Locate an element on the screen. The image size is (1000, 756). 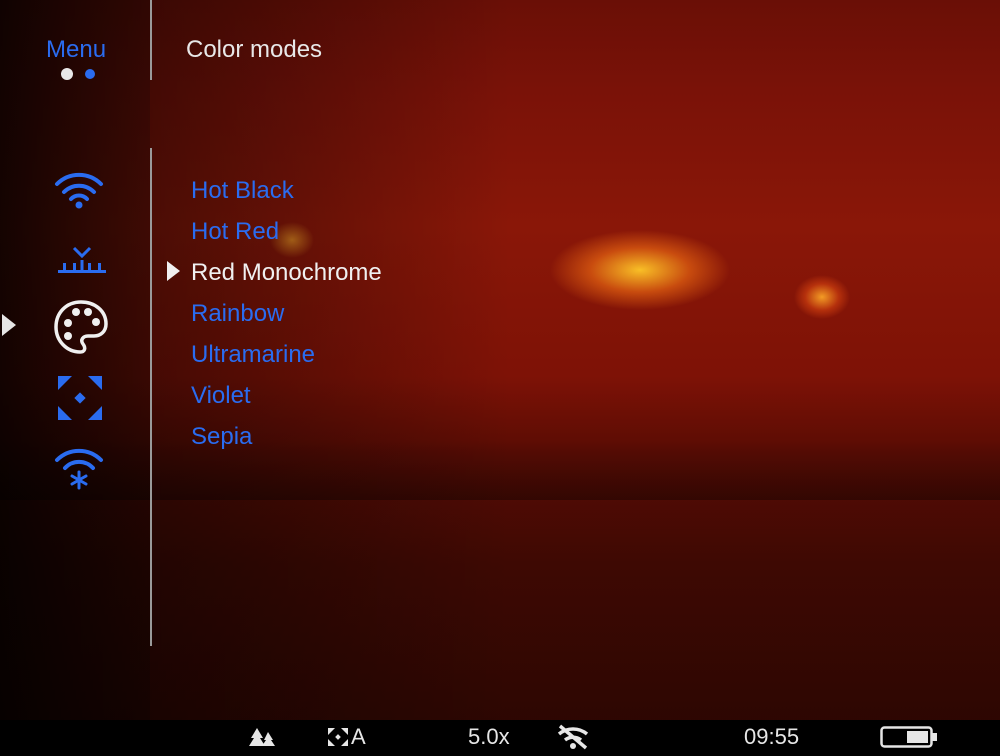
calibration-mode-icon is located at coordinates (338, 740).